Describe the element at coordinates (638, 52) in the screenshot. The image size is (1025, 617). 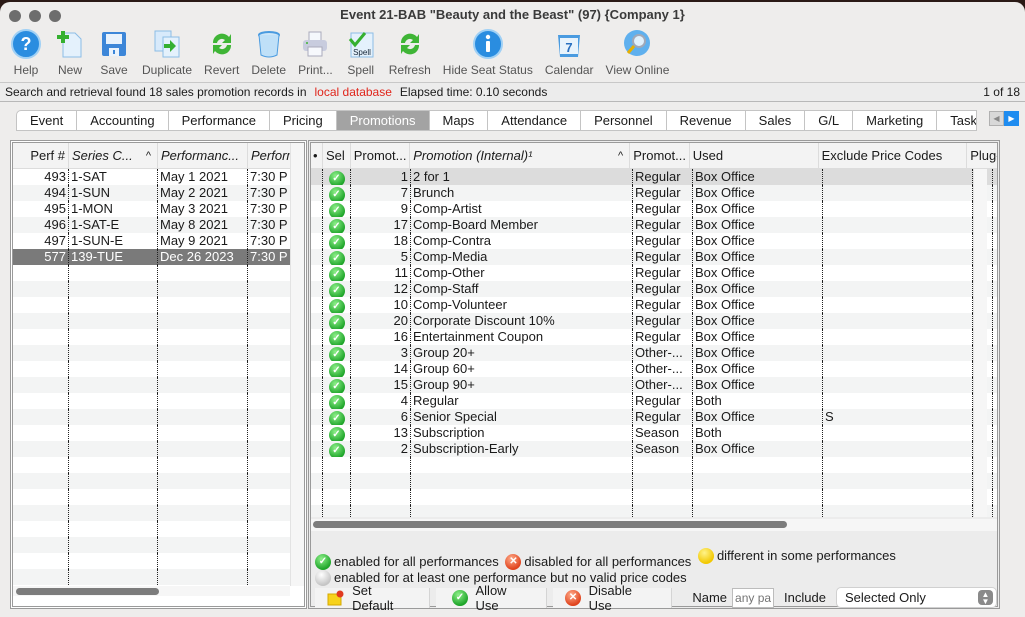
I see `view-online-button: View Online` at that location.